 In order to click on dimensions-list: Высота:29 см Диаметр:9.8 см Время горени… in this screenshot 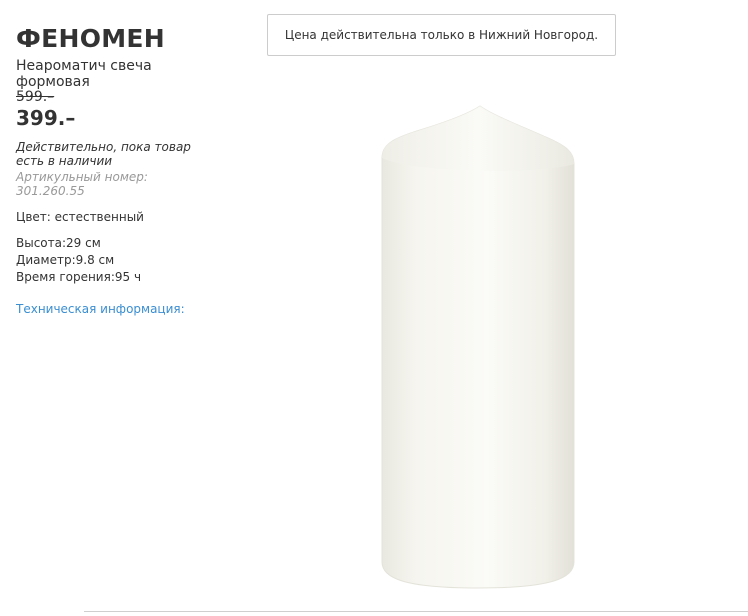, I will do `click(111, 260)`.